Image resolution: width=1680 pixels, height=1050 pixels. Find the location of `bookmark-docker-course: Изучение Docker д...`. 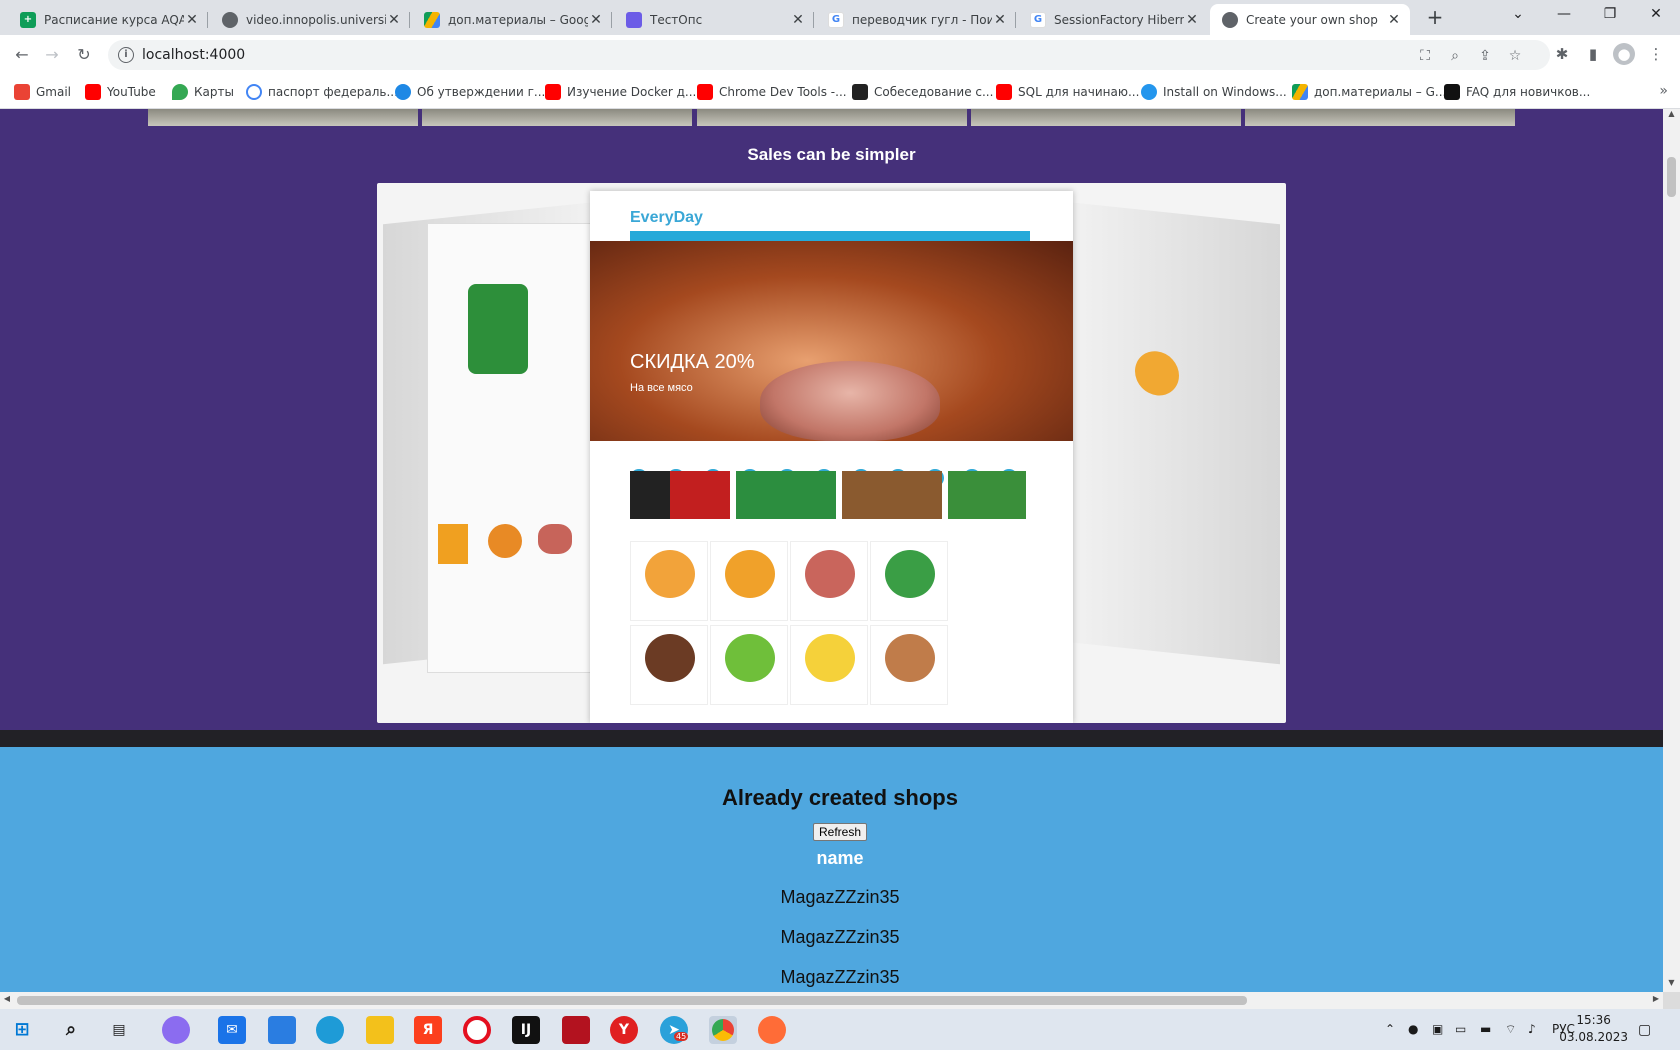

bookmark-docker-course: Изучение Docker д... is located at coordinates (620, 92).